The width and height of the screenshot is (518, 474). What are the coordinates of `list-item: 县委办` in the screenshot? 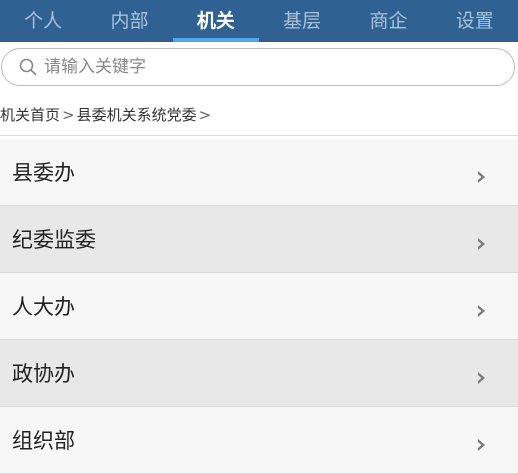 It's located at (259, 172).